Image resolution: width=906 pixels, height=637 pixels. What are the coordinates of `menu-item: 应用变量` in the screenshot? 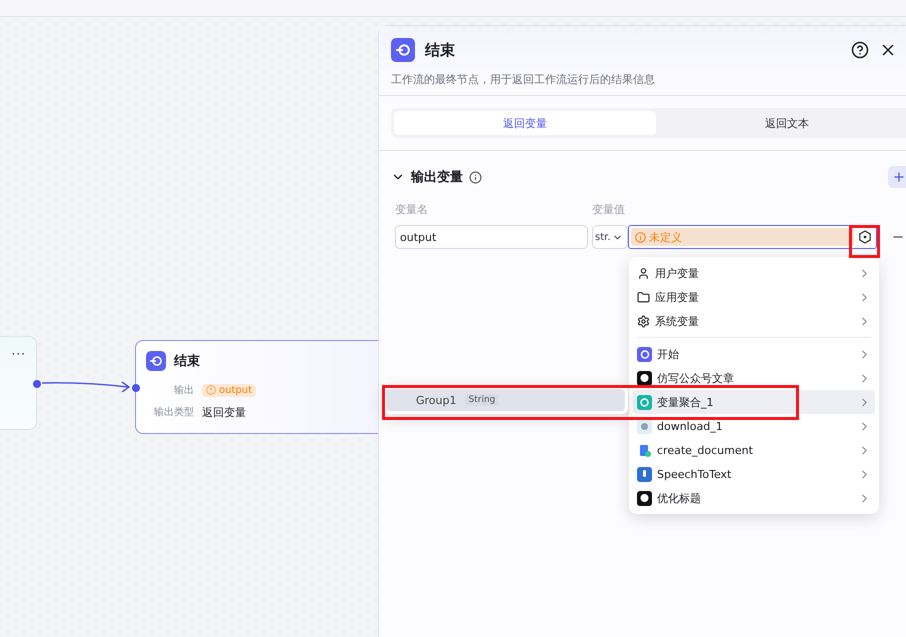 It's located at (754, 297).